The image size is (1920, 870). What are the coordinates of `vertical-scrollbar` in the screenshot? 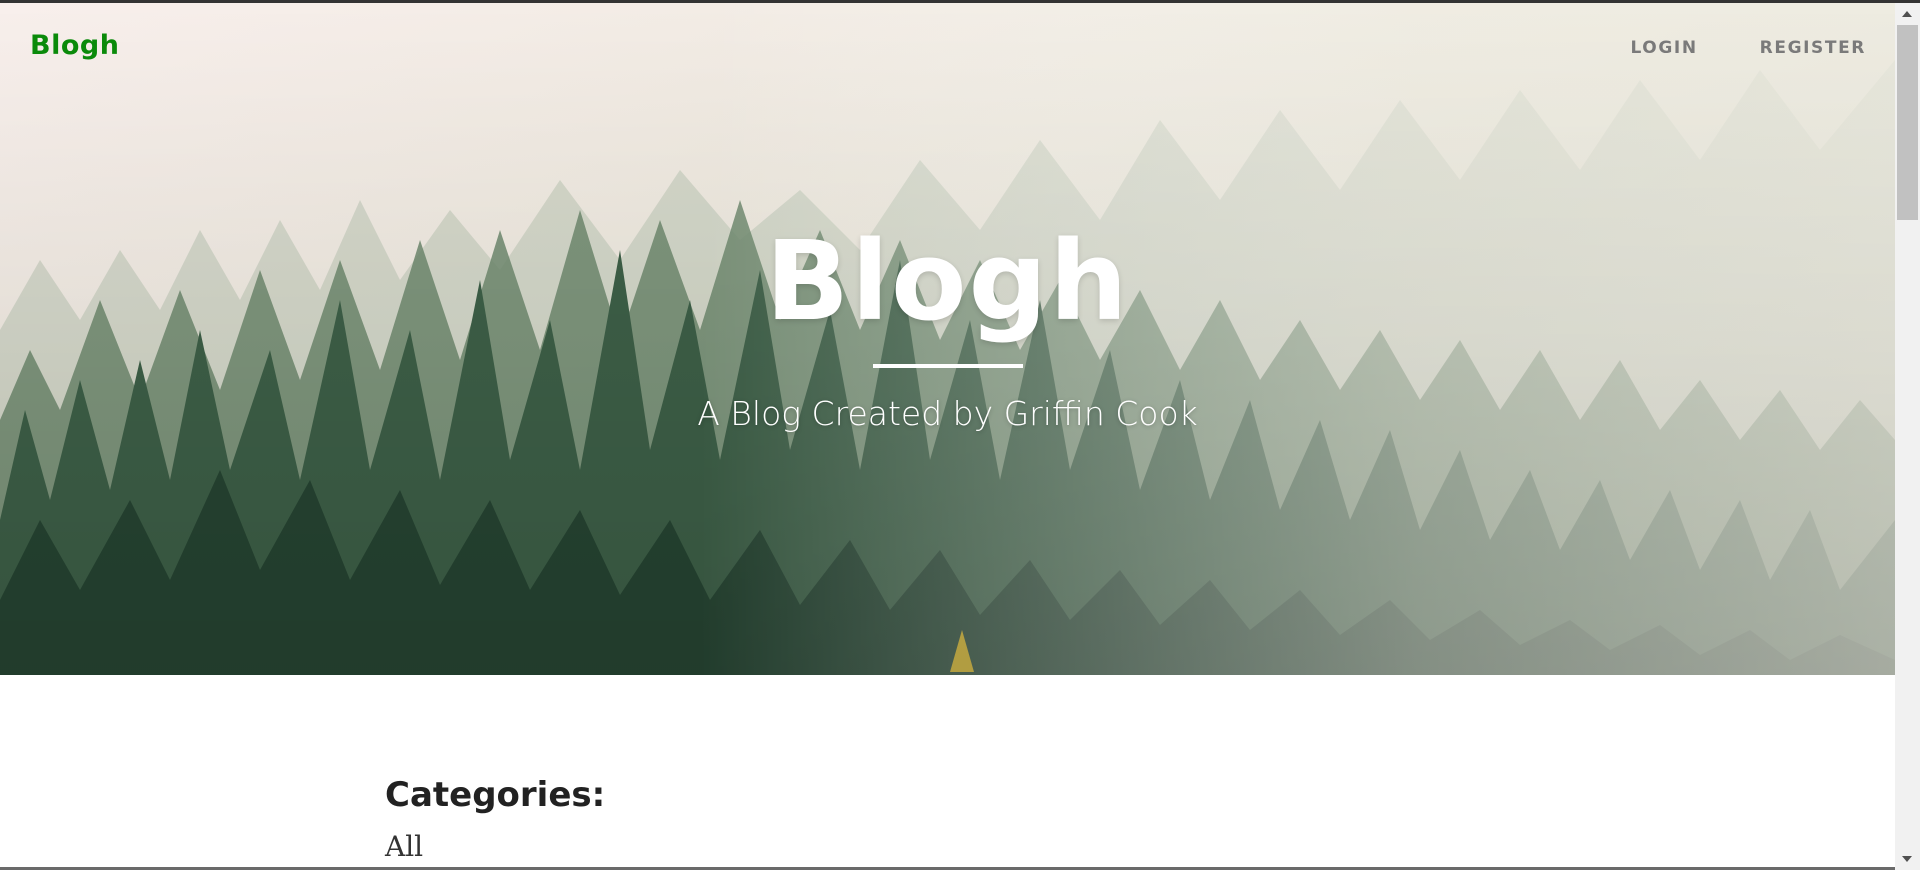 It's located at (1907, 436).